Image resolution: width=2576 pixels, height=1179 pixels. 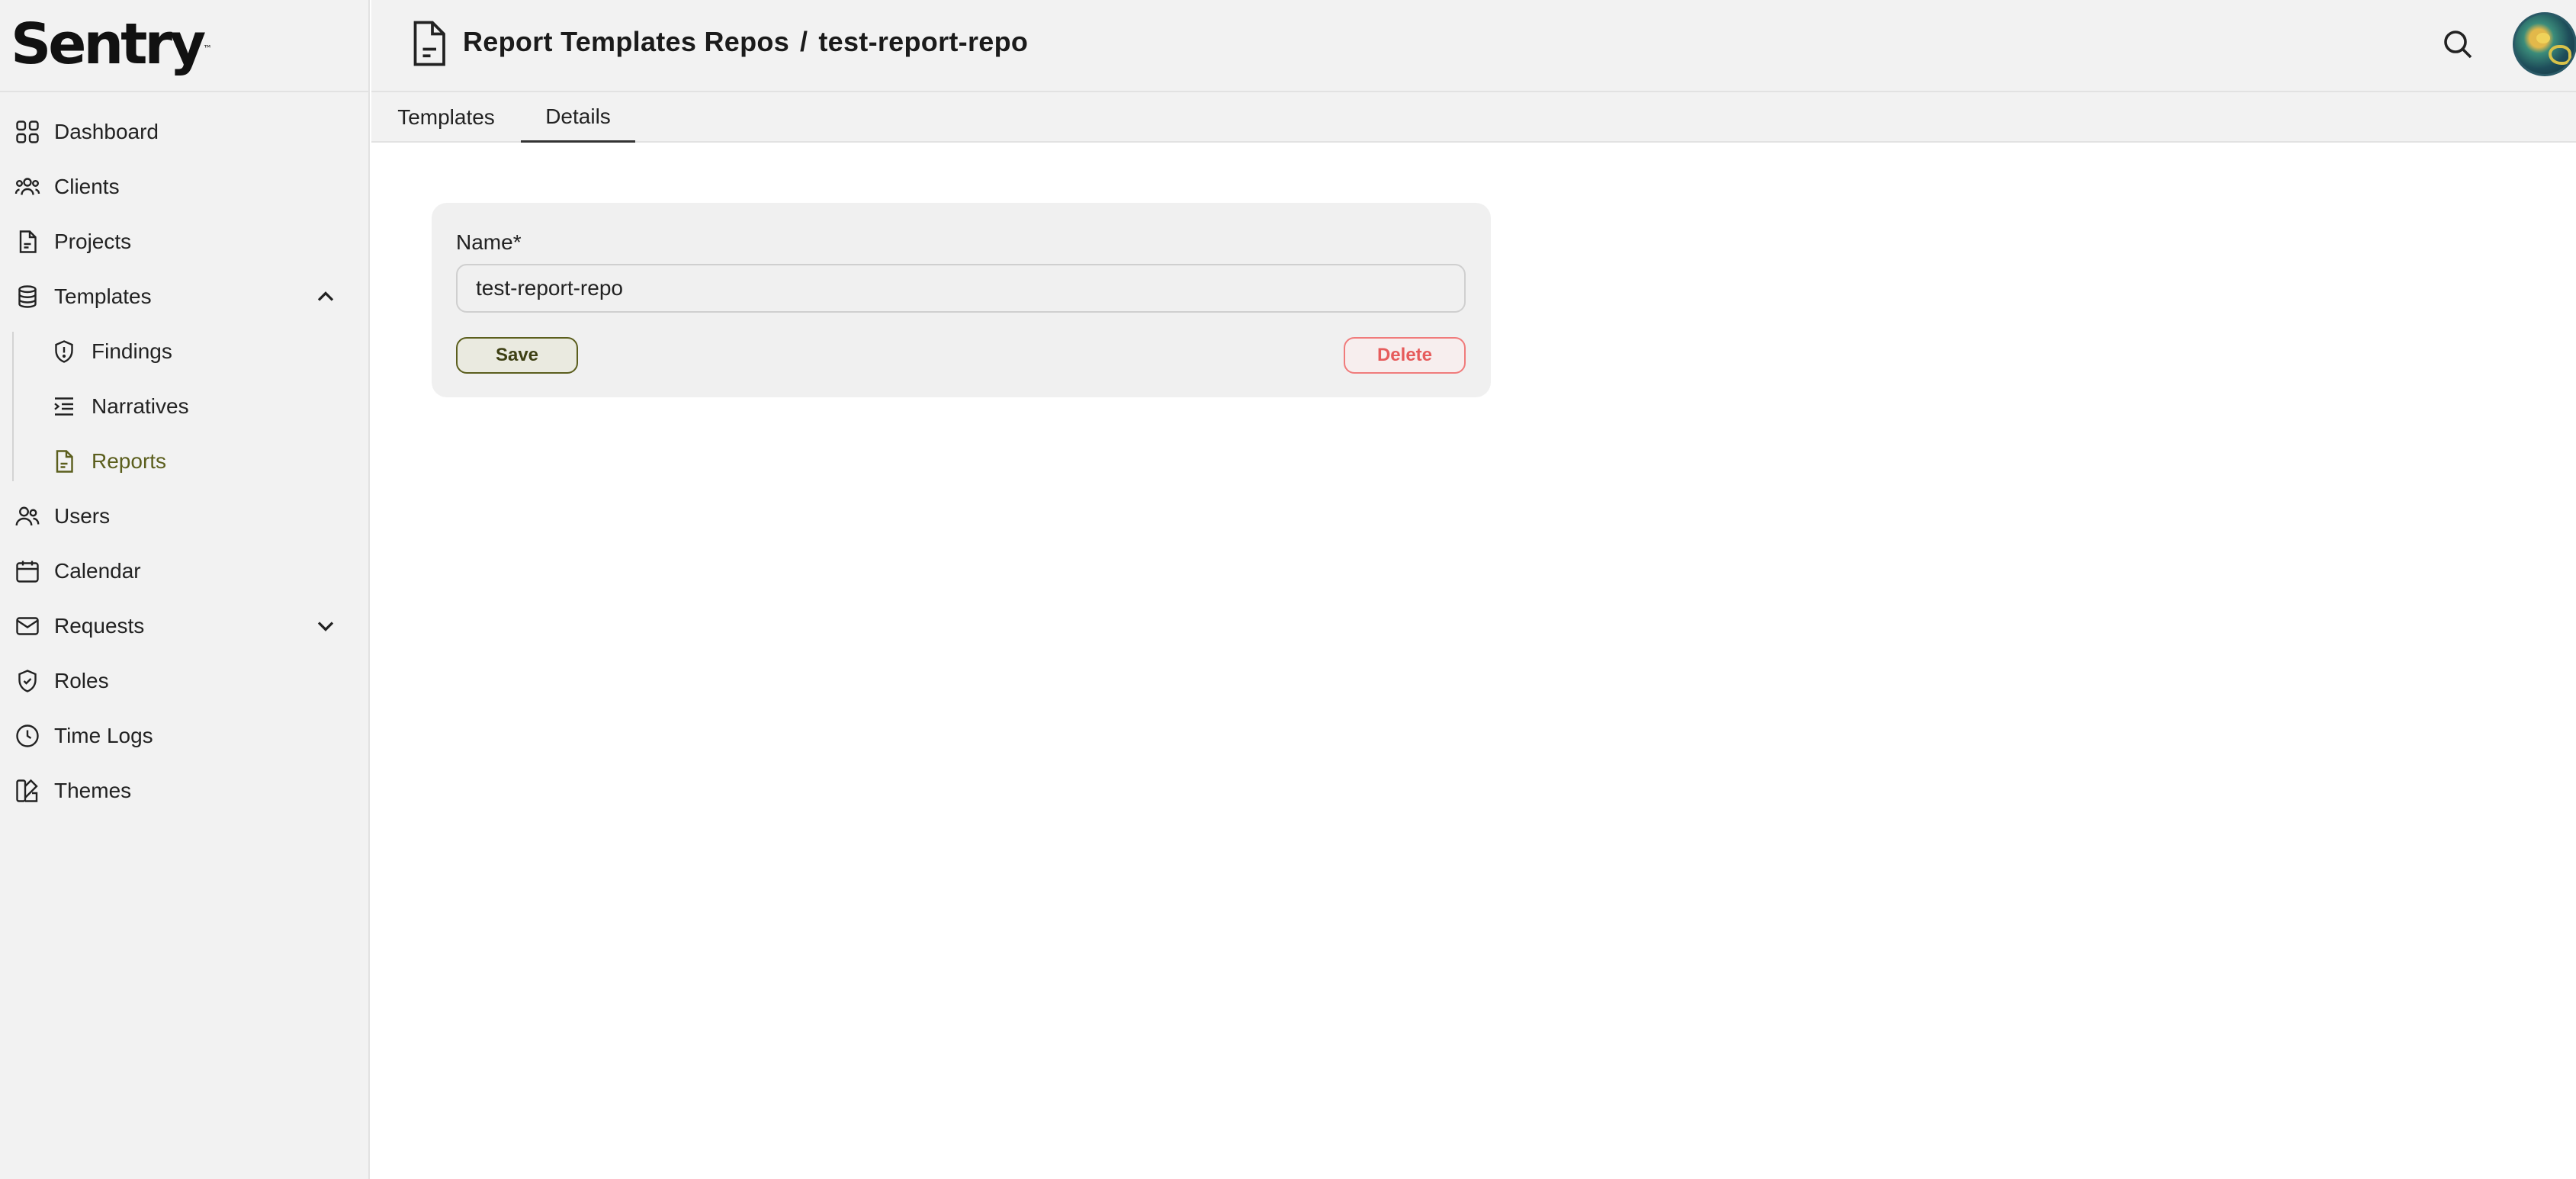 What do you see at coordinates (185, 296) in the screenshot?
I see `sidebar-item-templates: Templates` at bounding box center [185, 296].